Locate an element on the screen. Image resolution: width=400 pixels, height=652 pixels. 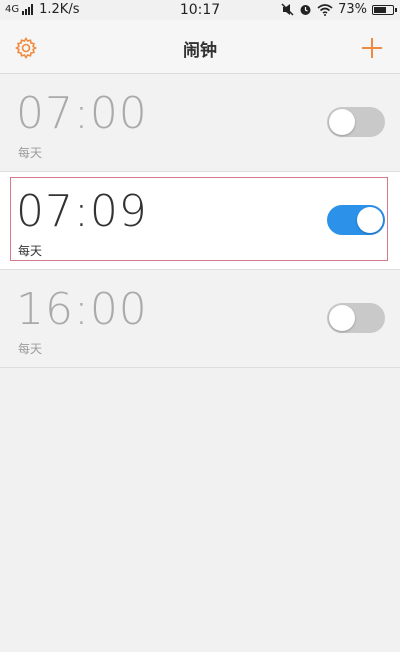
battery-icon is located at coordinates (384, 9).